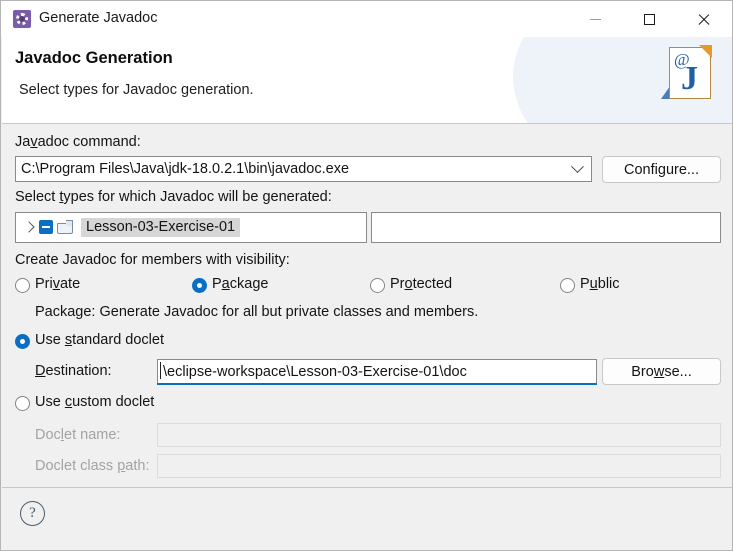 The image size is (733, 551). Describe the element at coordinates (57, 284) in the screenshot. I see `radio-private-label: Private` at that location.